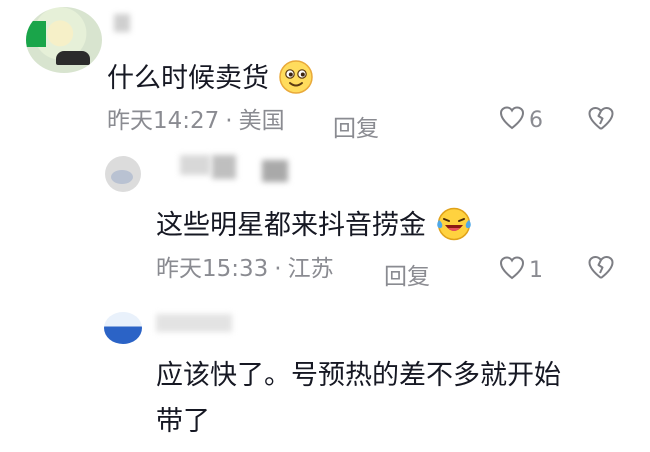  I want to click on comment-text: 这些明星都来抖音捞金, so click(314, 226).